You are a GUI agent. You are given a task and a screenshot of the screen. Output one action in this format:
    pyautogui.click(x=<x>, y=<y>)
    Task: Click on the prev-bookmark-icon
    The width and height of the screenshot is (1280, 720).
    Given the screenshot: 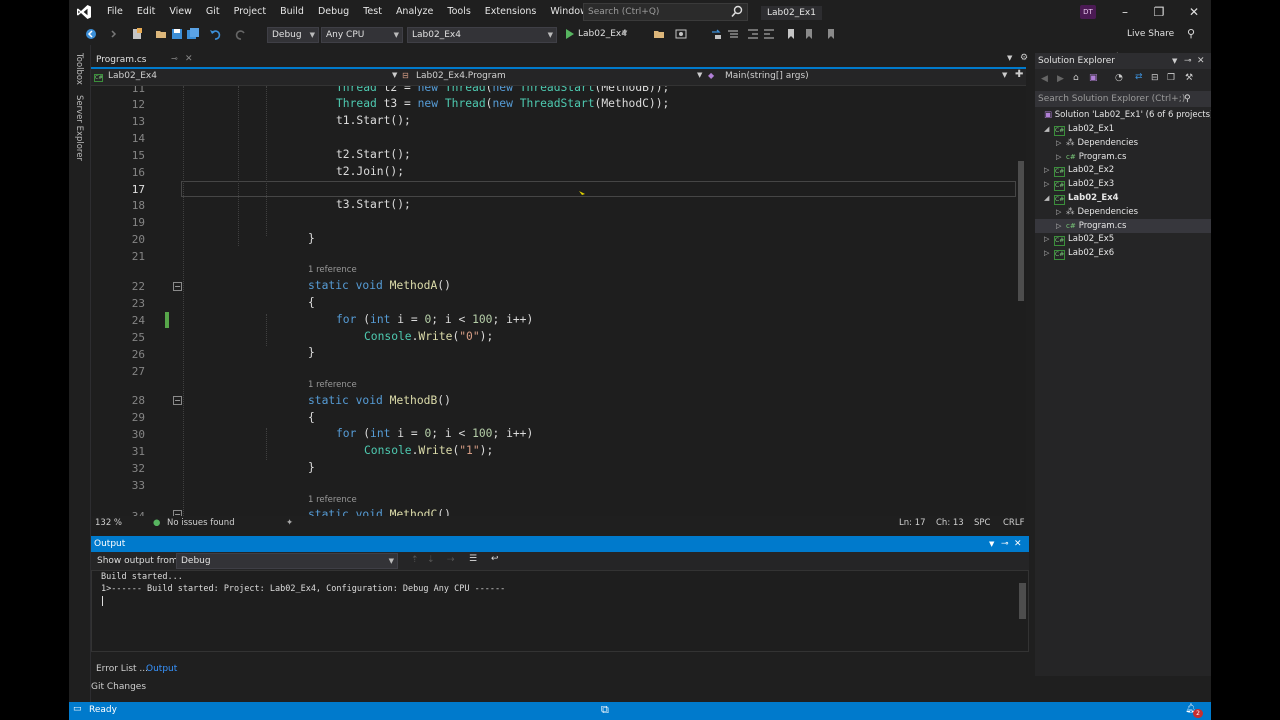 What is the action you would take?
    pyautogui.click(x=809, y=34)
    